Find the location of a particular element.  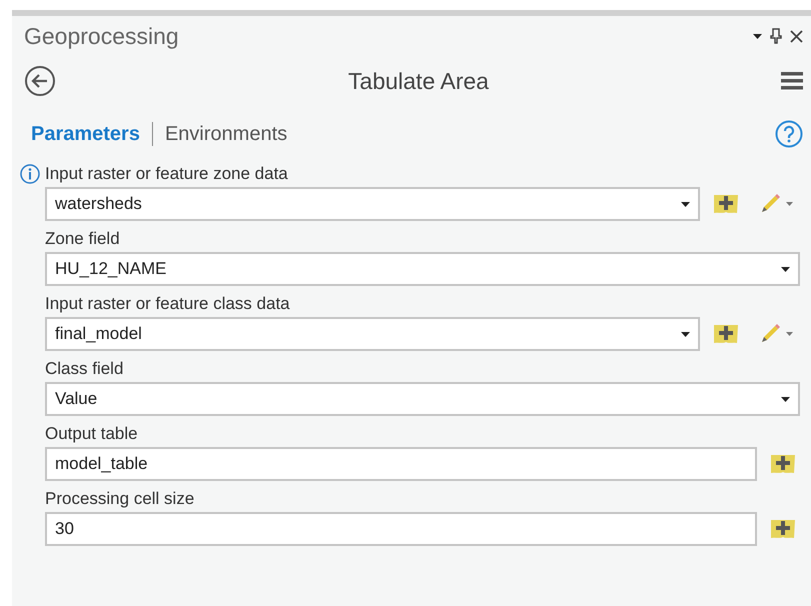

close-icon is located at coordinates (796, 36).